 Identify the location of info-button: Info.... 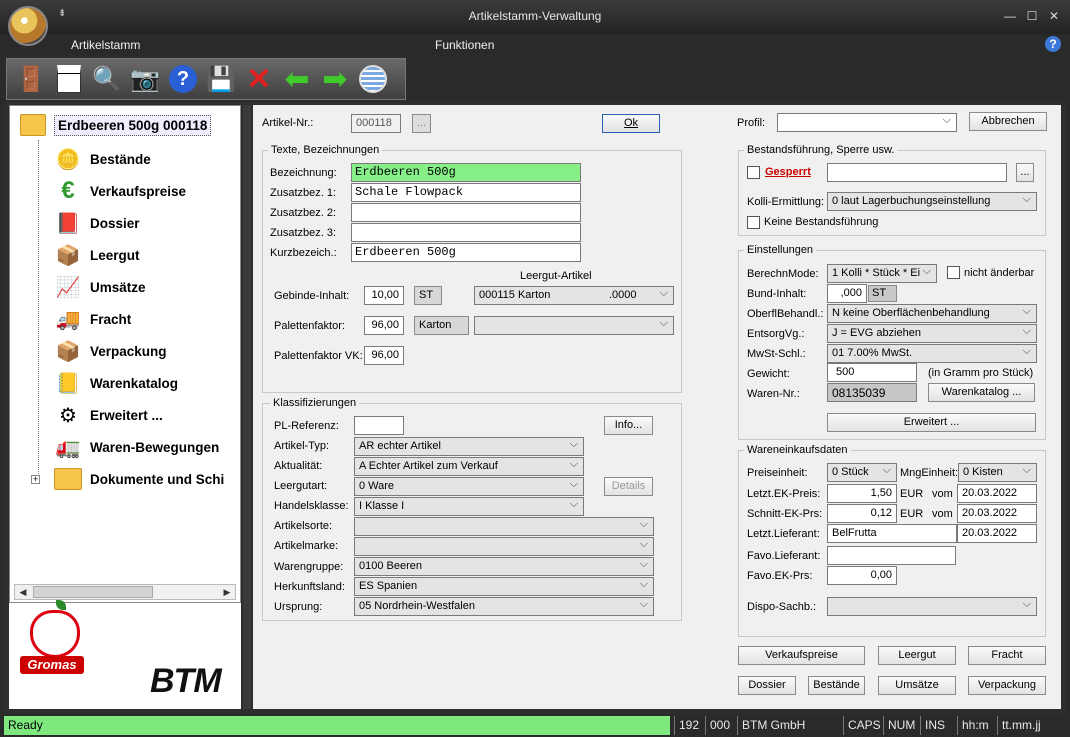
(628, 425).